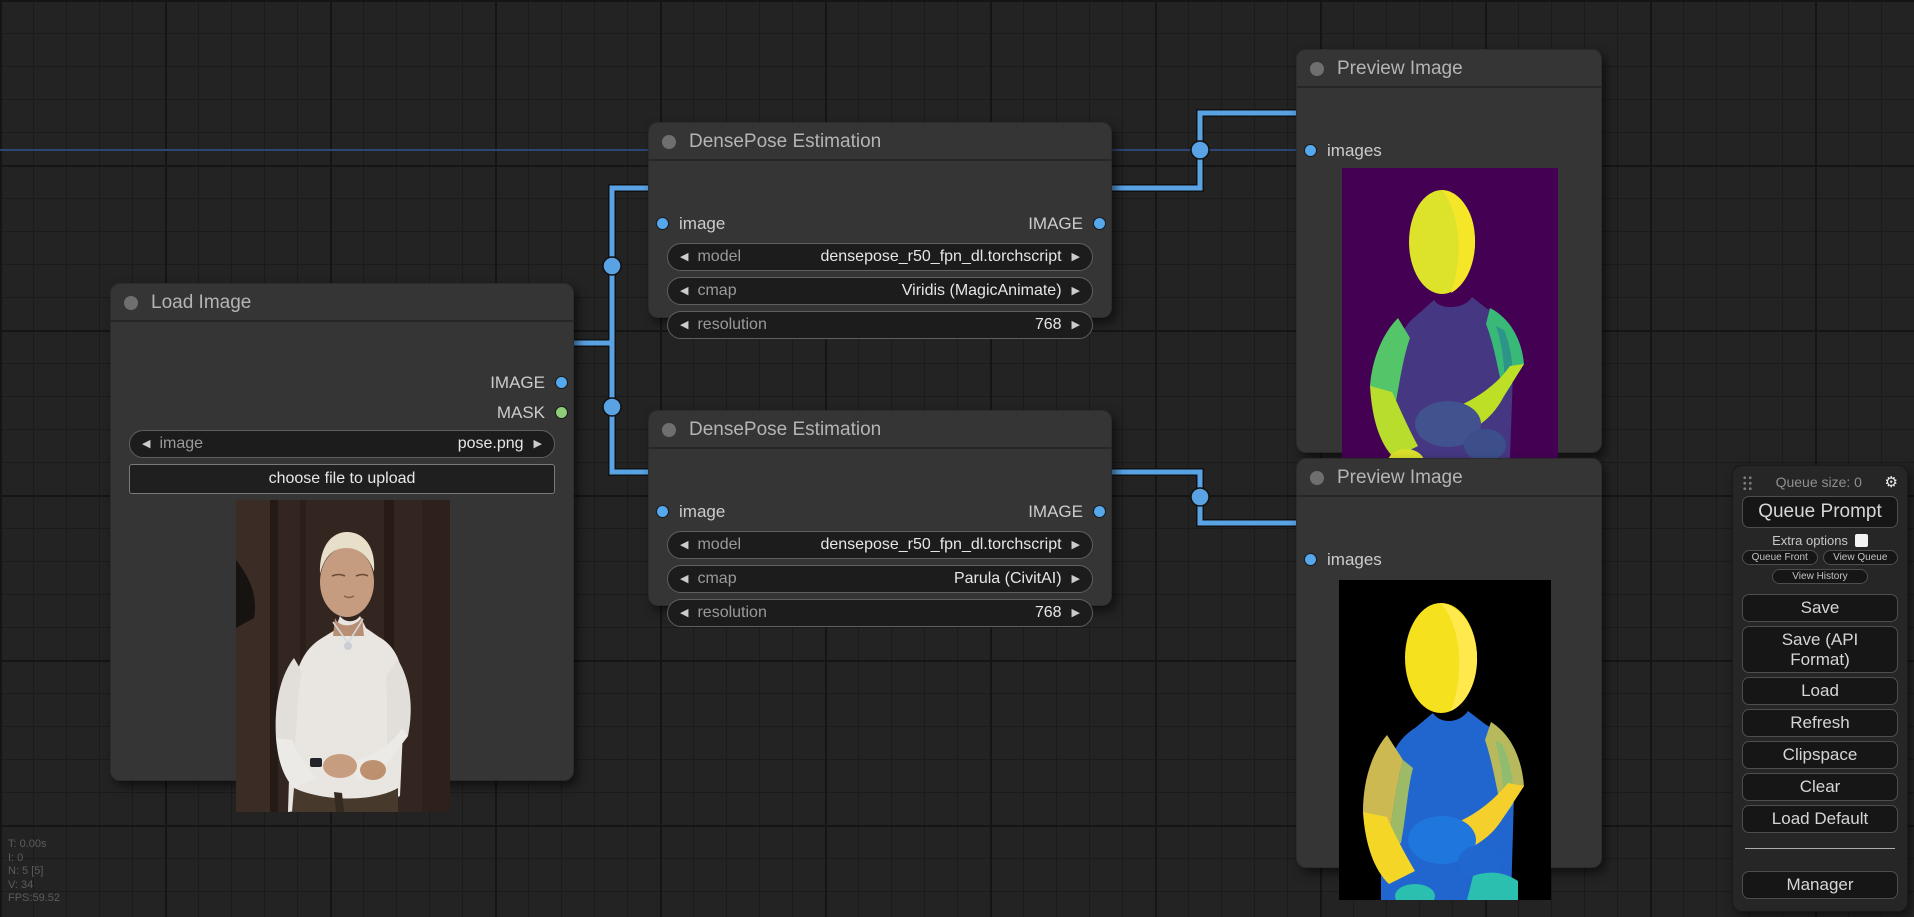 The width and height of the screenshot is (1914, 917). What do you see at coordinates (21, 884) in the screenshot?
I see `stat-version: V: 34` at bounding box center [21, 884].